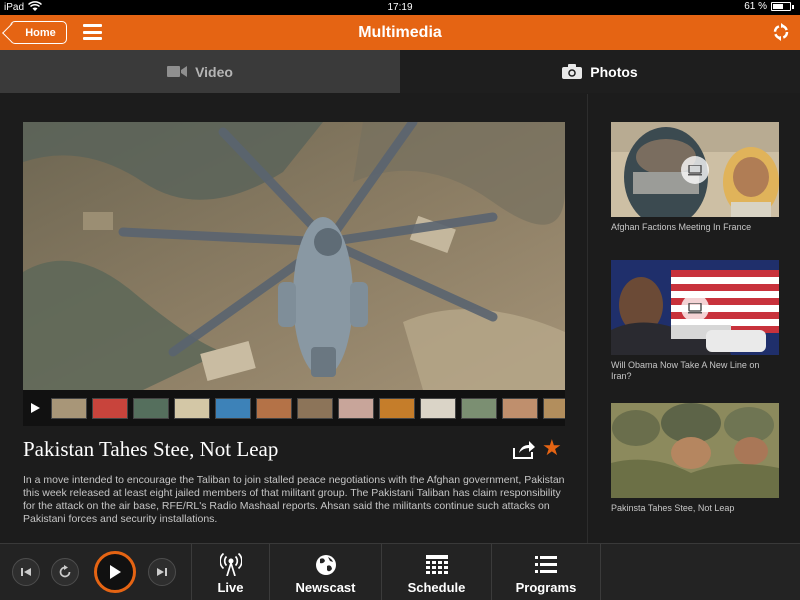 The height and width of the screenshot is (600, 800). I want to click on page-title: Multimedia, so click(400, 32).